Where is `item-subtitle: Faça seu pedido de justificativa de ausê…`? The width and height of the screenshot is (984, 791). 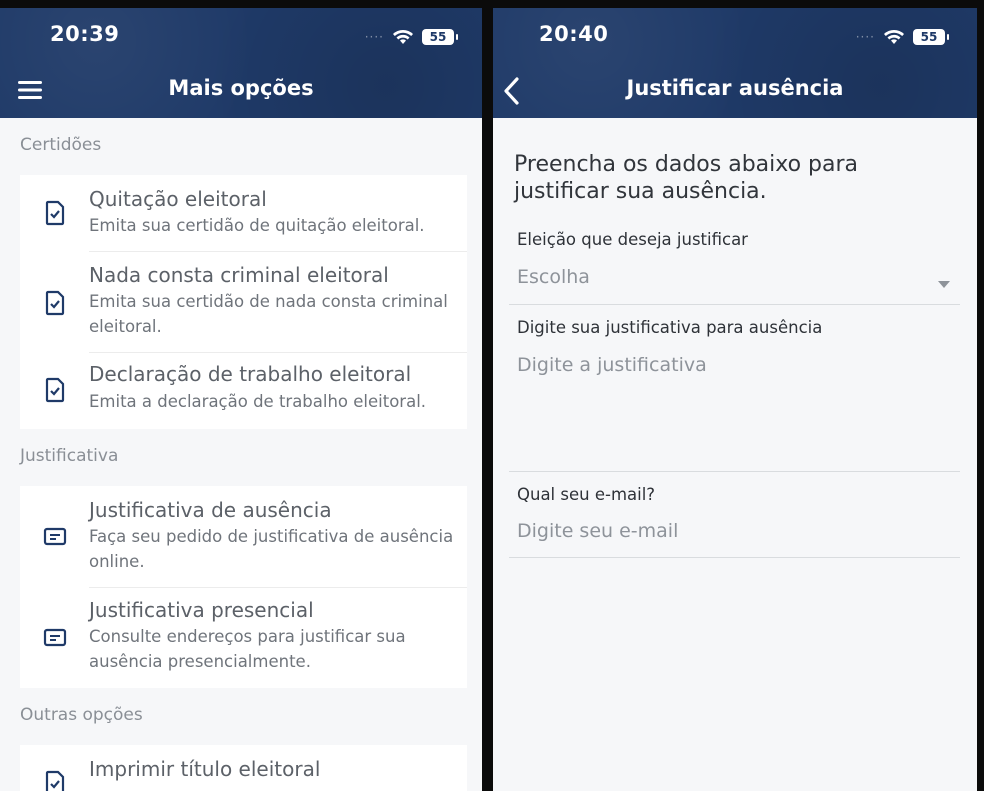
item-subtitle: Faça seu pedido de justificativa de ausê… is located at coordinates (271, 549).